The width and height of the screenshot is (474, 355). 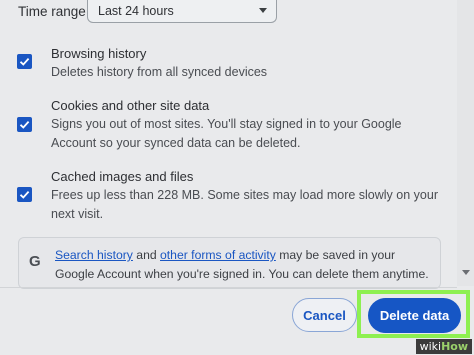 I want to click on checkbox-cookies, so click(x=24, y=124).